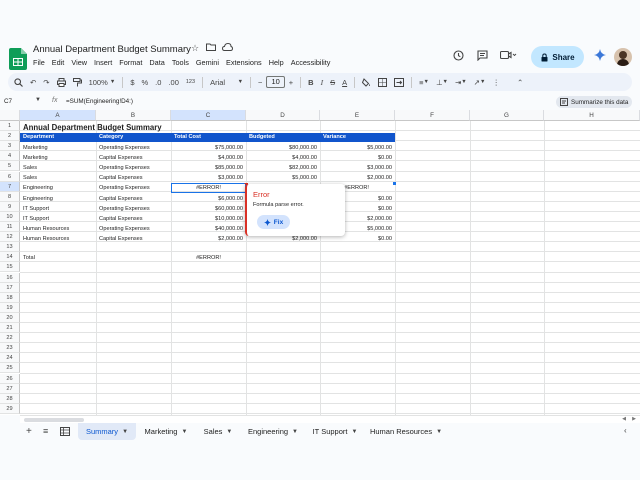  I want to click on header-category: Category, so click(133, 137).